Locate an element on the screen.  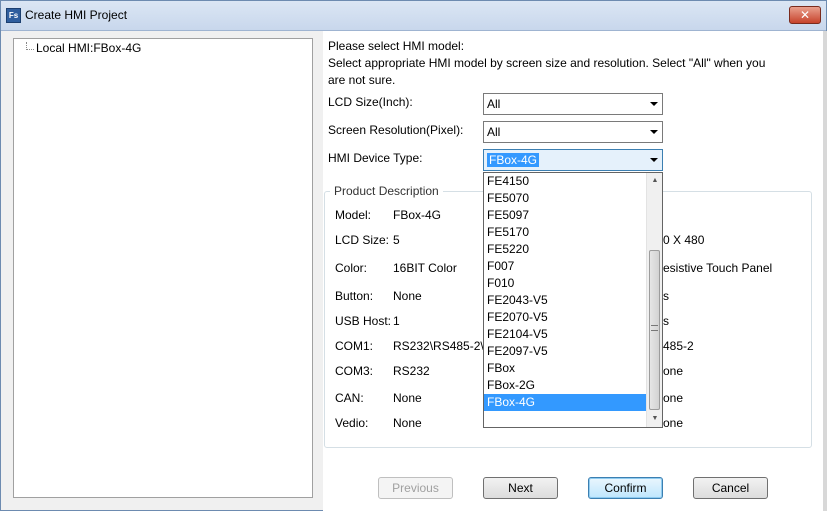
instruction-line-3: are not sure. is located at coordinates (362, 80).